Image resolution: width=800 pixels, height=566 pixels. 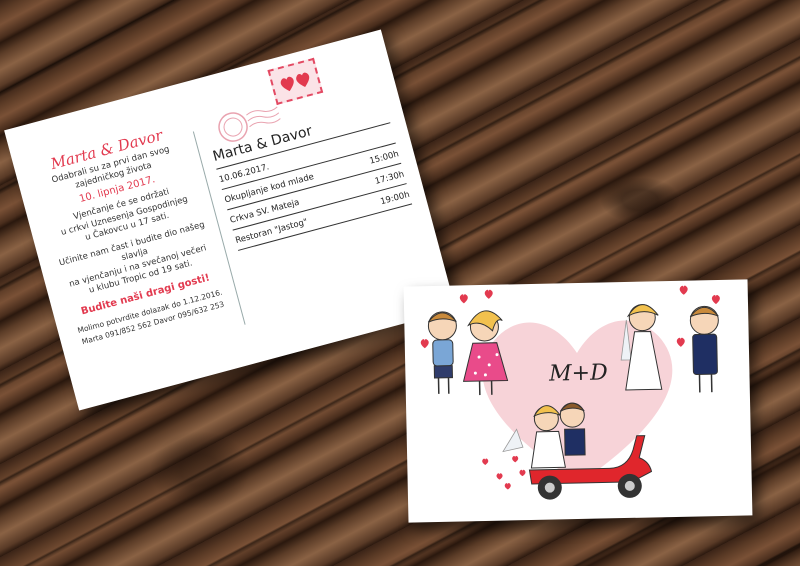 What do you see at coordinates (442, 352) in the screenshot?
I see `boy-left-figure` at bounding box center [442, 352].